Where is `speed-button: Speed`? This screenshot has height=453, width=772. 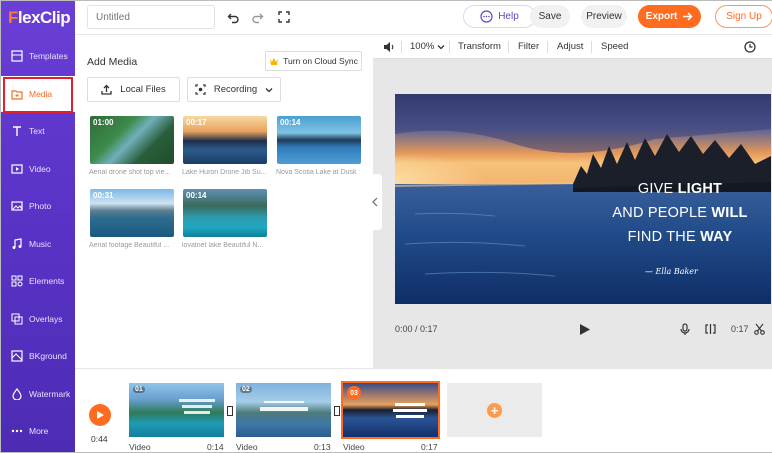
speed-button: Speed is located at coordinates (614, 46).